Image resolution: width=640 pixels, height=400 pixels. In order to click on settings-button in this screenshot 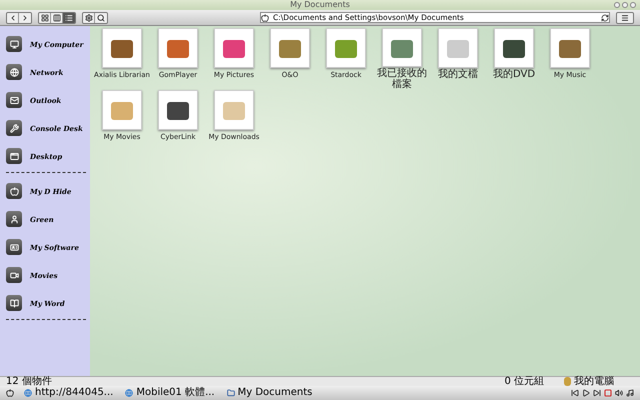, I will do `click(89, 17)`.